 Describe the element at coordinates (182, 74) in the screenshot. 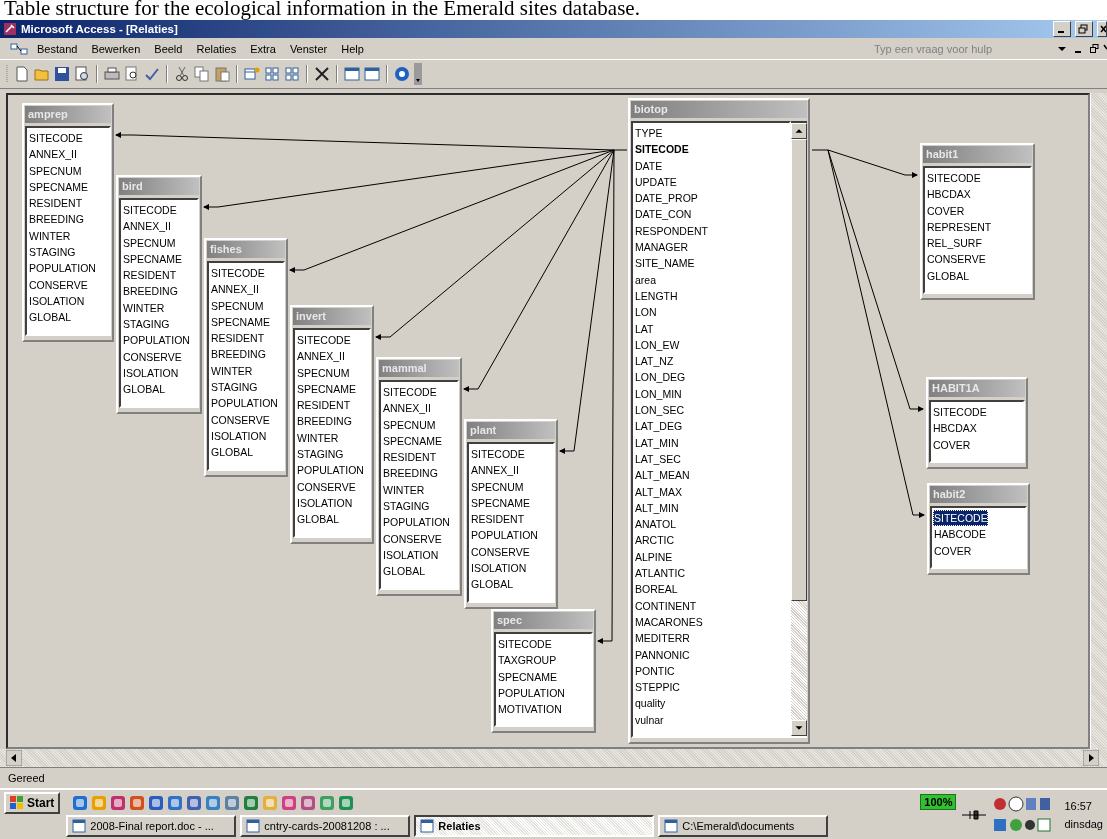

I see `scissors-icon` at that location.